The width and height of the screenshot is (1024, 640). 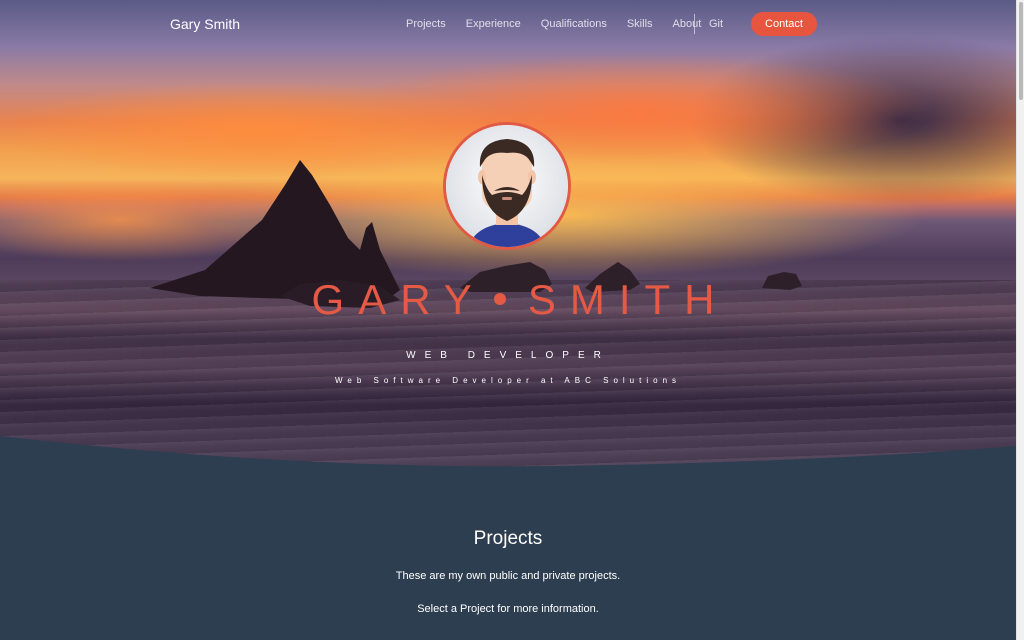 What do you see at coordinates (508, 609) in the screenshot?
I see `projects-hint: Select a Project for more information.` at bounding box center [508, 609].